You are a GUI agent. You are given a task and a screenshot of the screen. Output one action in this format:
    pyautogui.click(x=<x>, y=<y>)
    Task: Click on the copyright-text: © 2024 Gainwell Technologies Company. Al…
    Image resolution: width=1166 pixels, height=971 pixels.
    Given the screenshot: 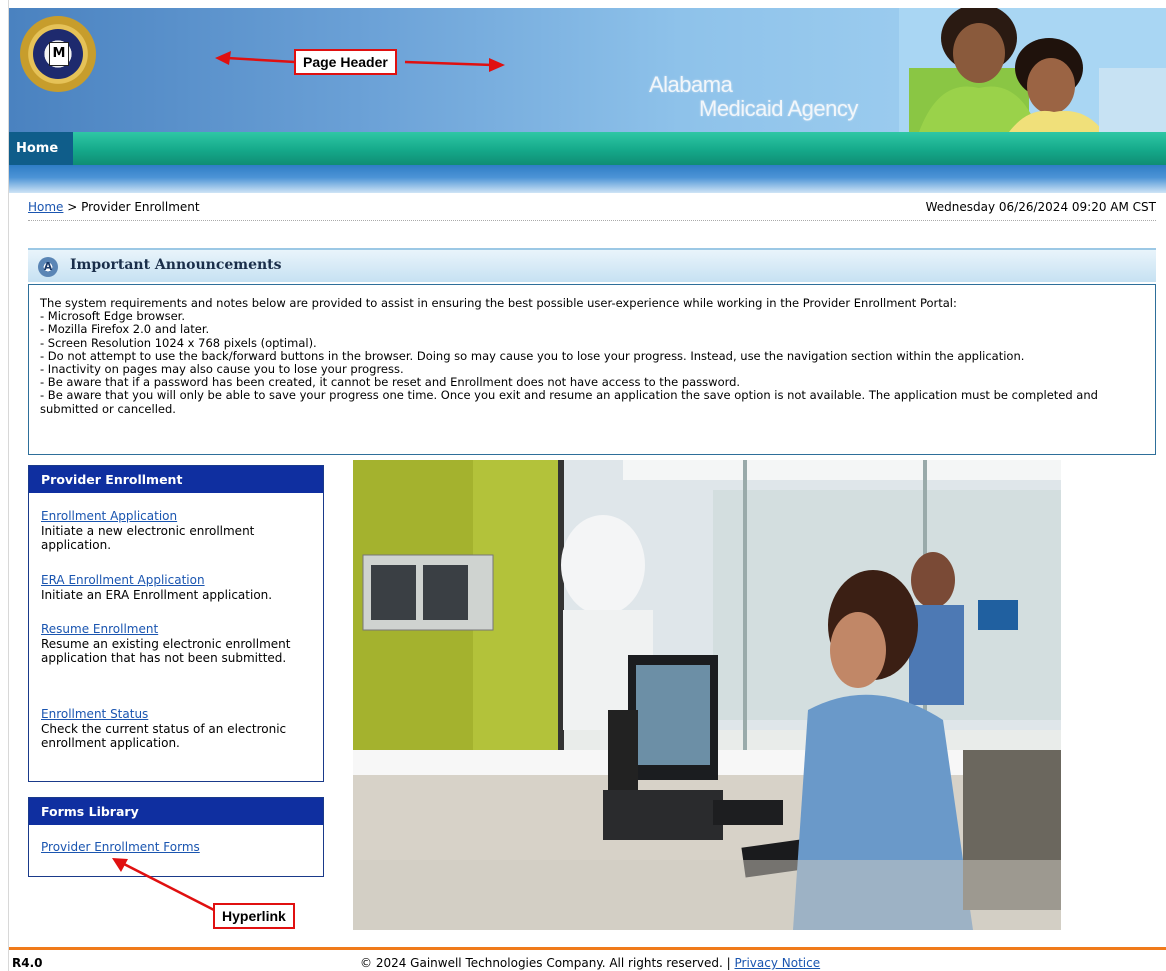 What is the action you would take?
    pyautogui.click(x=541, y=963)
    